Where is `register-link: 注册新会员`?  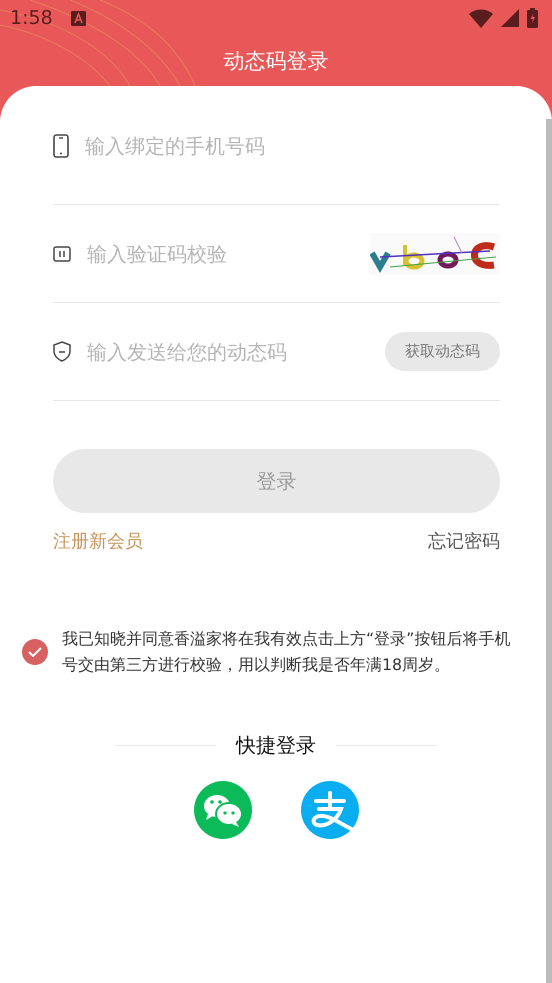 register-link: 注册新会员 is located at coordinates (98, 541).